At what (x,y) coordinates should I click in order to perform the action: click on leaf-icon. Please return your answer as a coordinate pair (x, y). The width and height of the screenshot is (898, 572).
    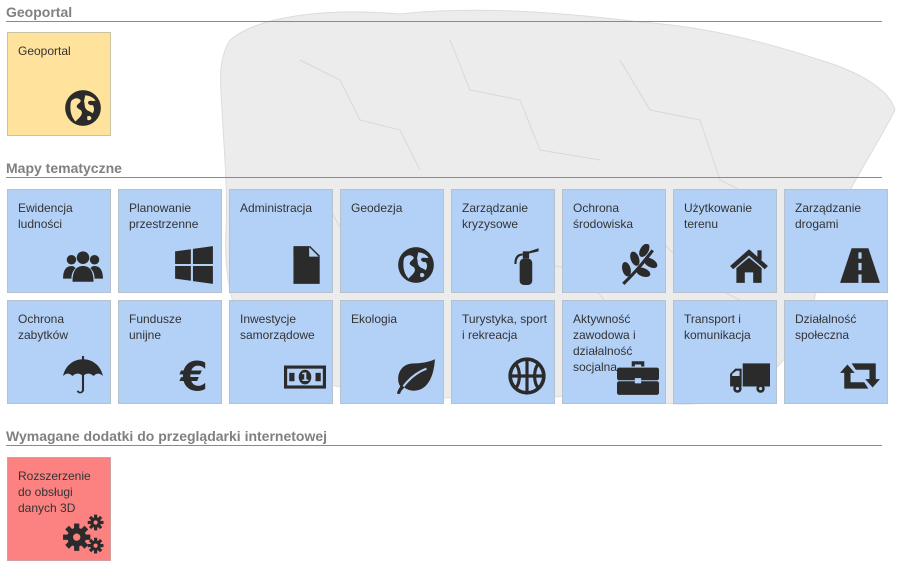
    Looking at the image, I should click on (416, 376).